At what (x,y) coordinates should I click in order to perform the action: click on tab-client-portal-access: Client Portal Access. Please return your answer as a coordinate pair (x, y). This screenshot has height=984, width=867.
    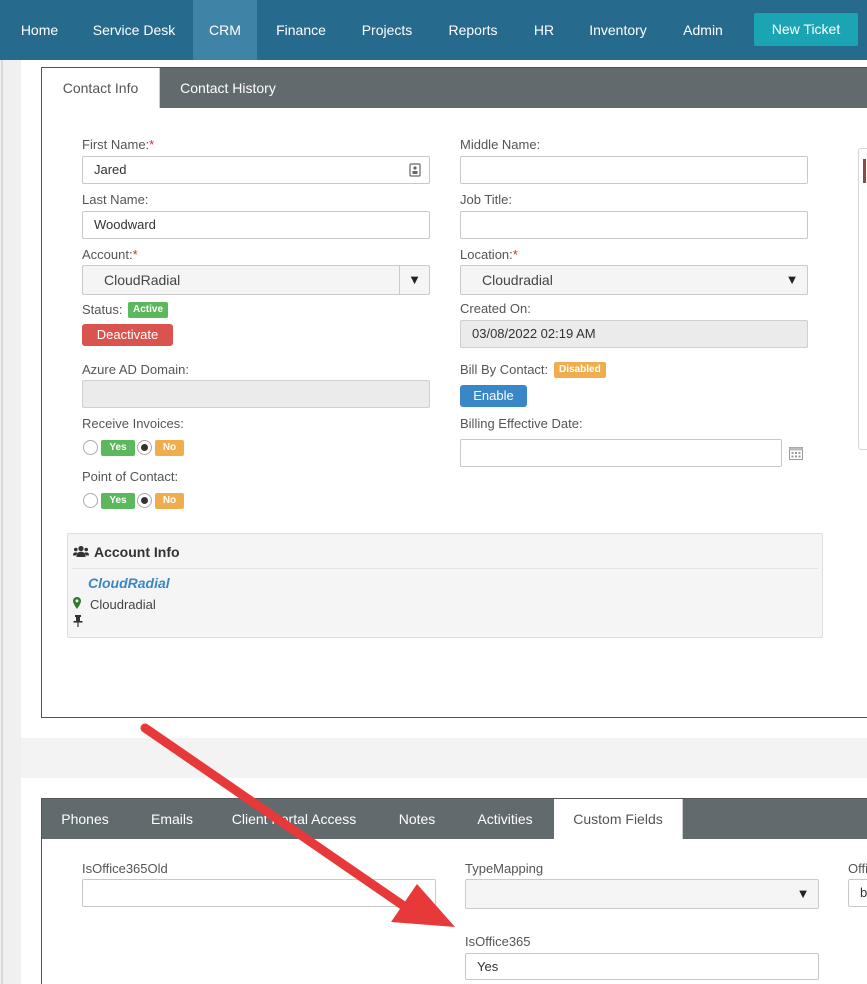
    Looking at the image, I should click on (294, 819).